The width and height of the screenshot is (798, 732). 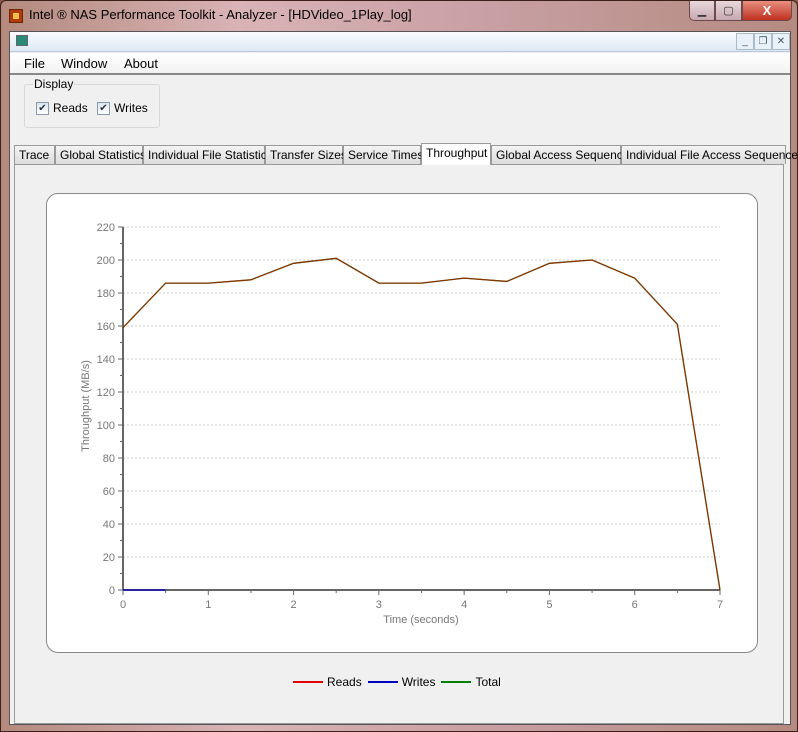 I want to click on reads-checkbox-label: Reads, so click(x=70, y=108).